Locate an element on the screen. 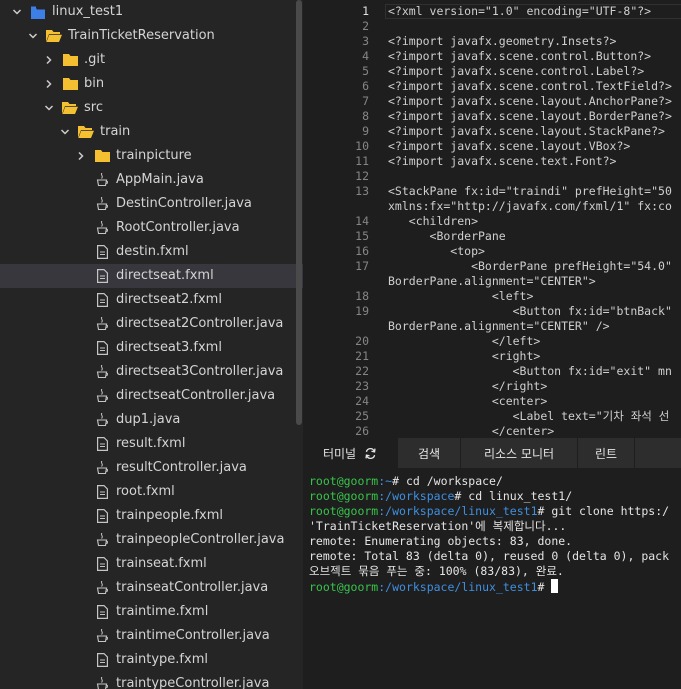 This screenshot has width=681, height=689. explorer-item-label: directseat2.fxml is located at coordinates (169, 299).